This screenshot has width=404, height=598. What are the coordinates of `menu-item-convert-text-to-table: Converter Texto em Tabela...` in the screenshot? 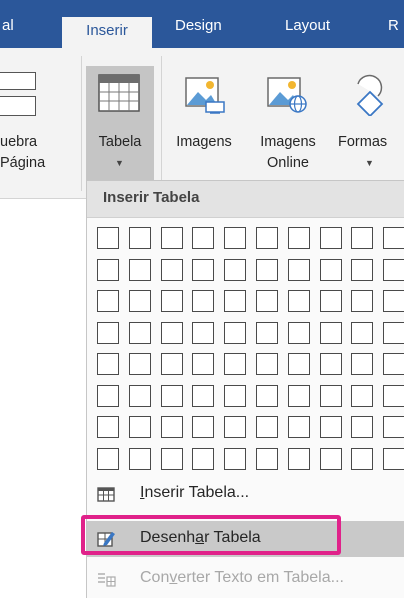 It's located at (245, 579).